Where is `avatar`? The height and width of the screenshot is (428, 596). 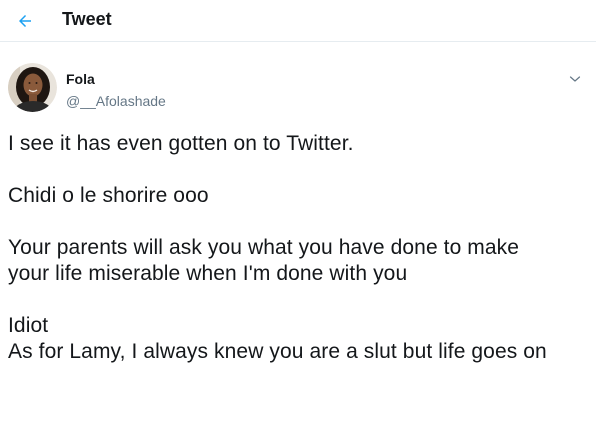
avatar is located at coordinates (32, 87).